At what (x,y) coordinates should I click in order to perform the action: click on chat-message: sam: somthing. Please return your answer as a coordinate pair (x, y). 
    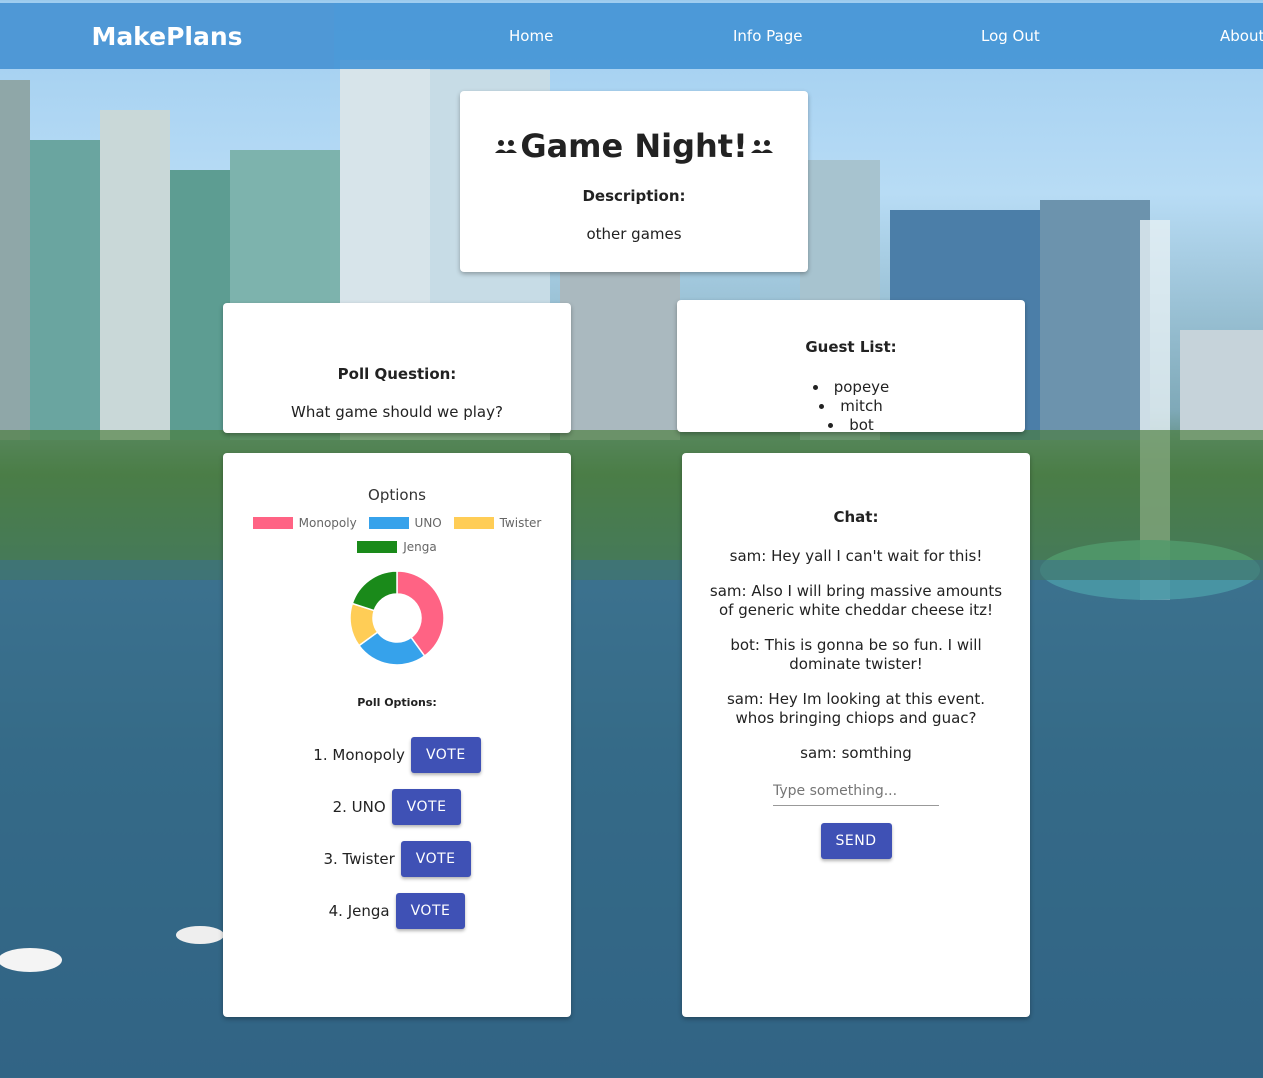
    Looking at the image, I should click on (856, 753).